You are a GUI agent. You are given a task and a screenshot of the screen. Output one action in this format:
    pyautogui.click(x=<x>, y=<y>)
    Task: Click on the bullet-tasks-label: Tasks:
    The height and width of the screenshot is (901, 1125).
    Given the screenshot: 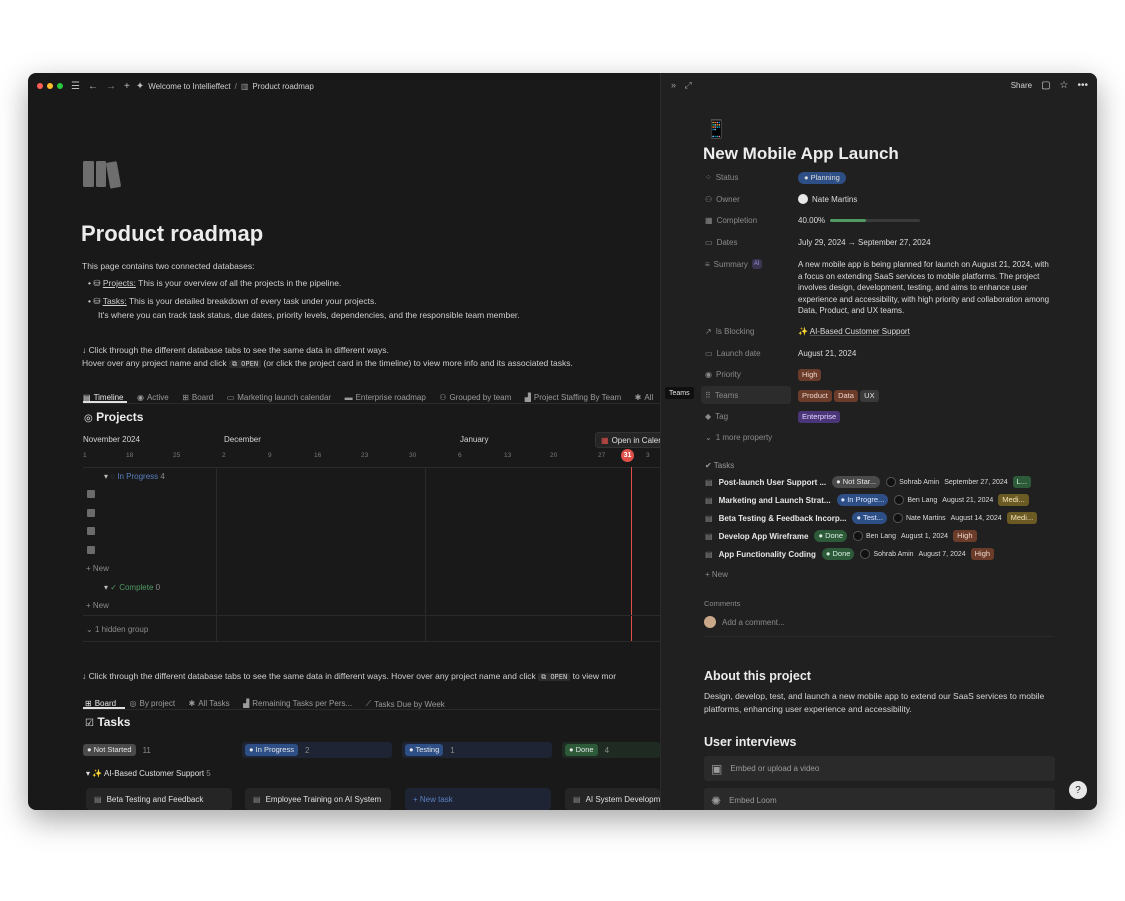 What is the action you would take?
    pyautogui.click(x=115, y=301)
    